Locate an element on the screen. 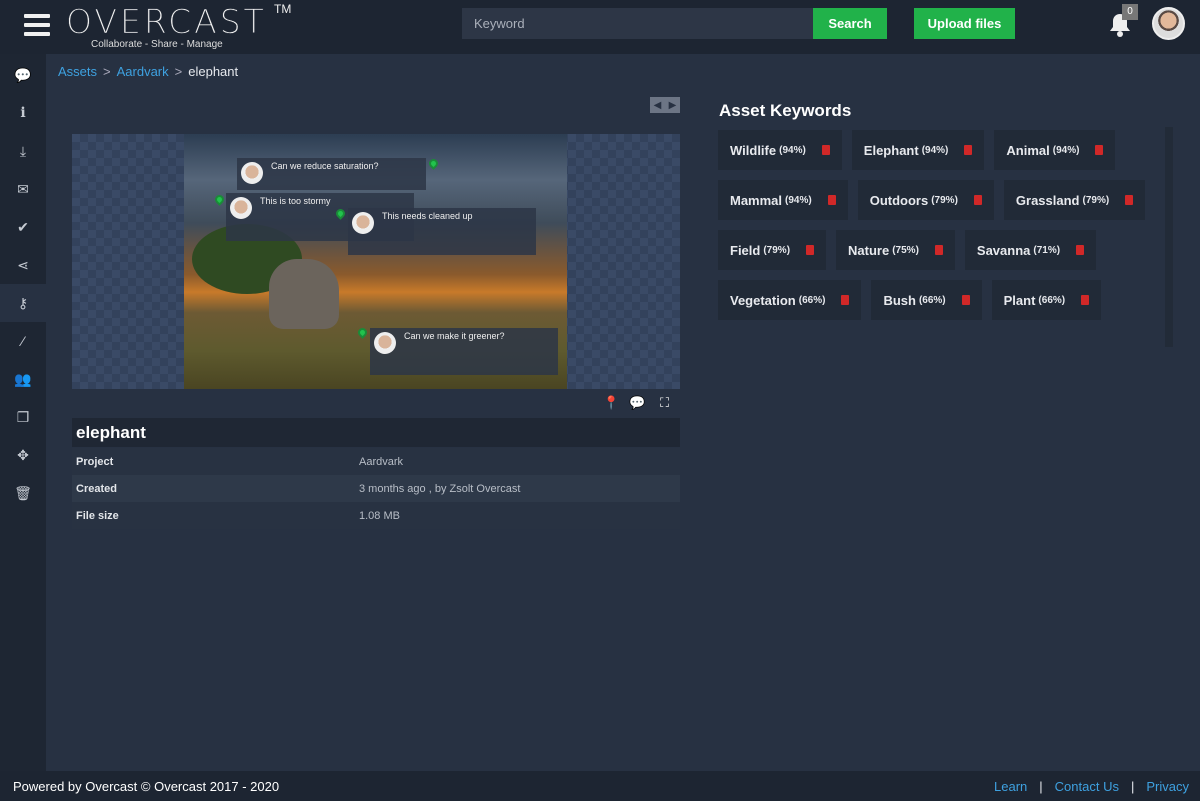 This screenshot has width=1200, height=801. keyword-tag: Mammal (94%) is located at coordinates (783, 200).